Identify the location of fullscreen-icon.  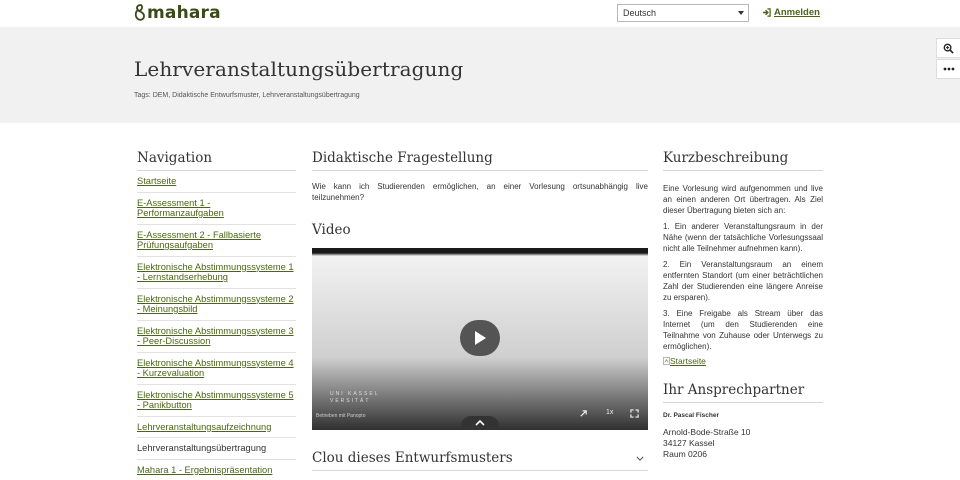
(634, 413).